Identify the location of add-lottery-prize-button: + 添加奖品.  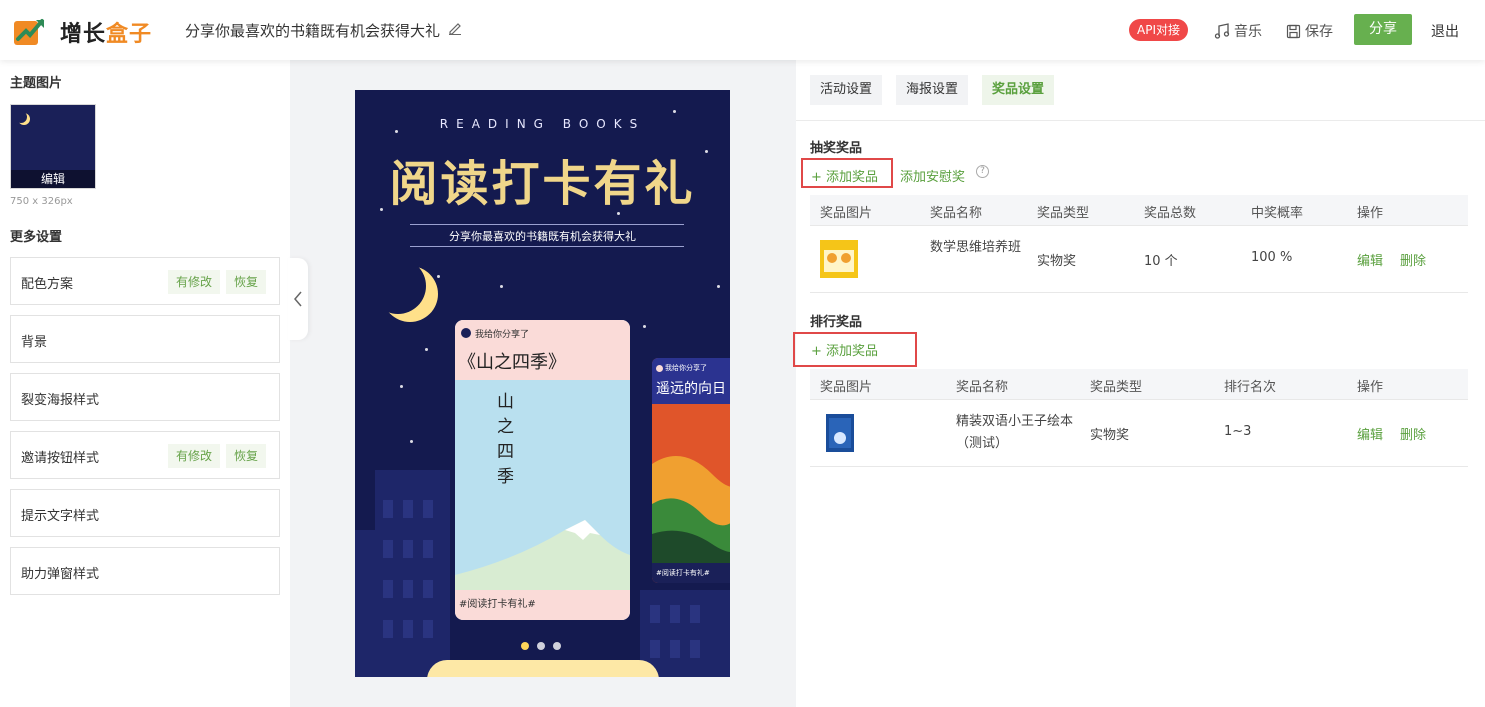
(844, 175).